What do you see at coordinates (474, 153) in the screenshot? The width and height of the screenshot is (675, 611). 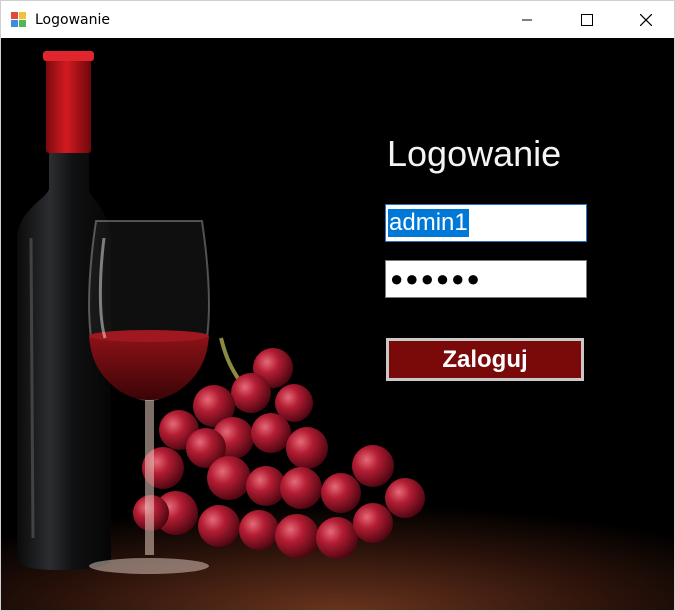 I see `login-heading: Logowanie` at bounding box center [474, 153].